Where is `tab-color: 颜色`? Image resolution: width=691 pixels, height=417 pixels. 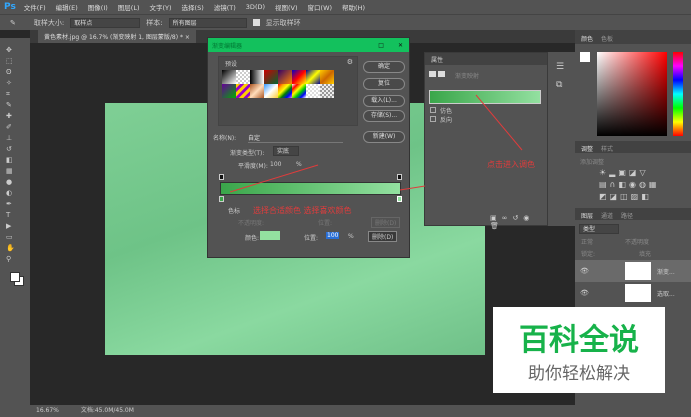 tab-color: 颜色 is located at coordinates (587, 39).